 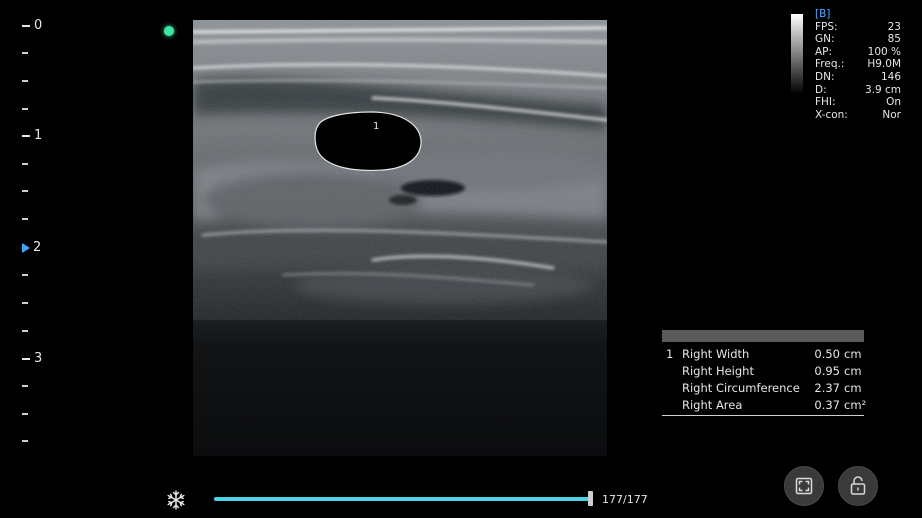 I want to click on measurement-value: 0.37, so click(x=827, y=404).